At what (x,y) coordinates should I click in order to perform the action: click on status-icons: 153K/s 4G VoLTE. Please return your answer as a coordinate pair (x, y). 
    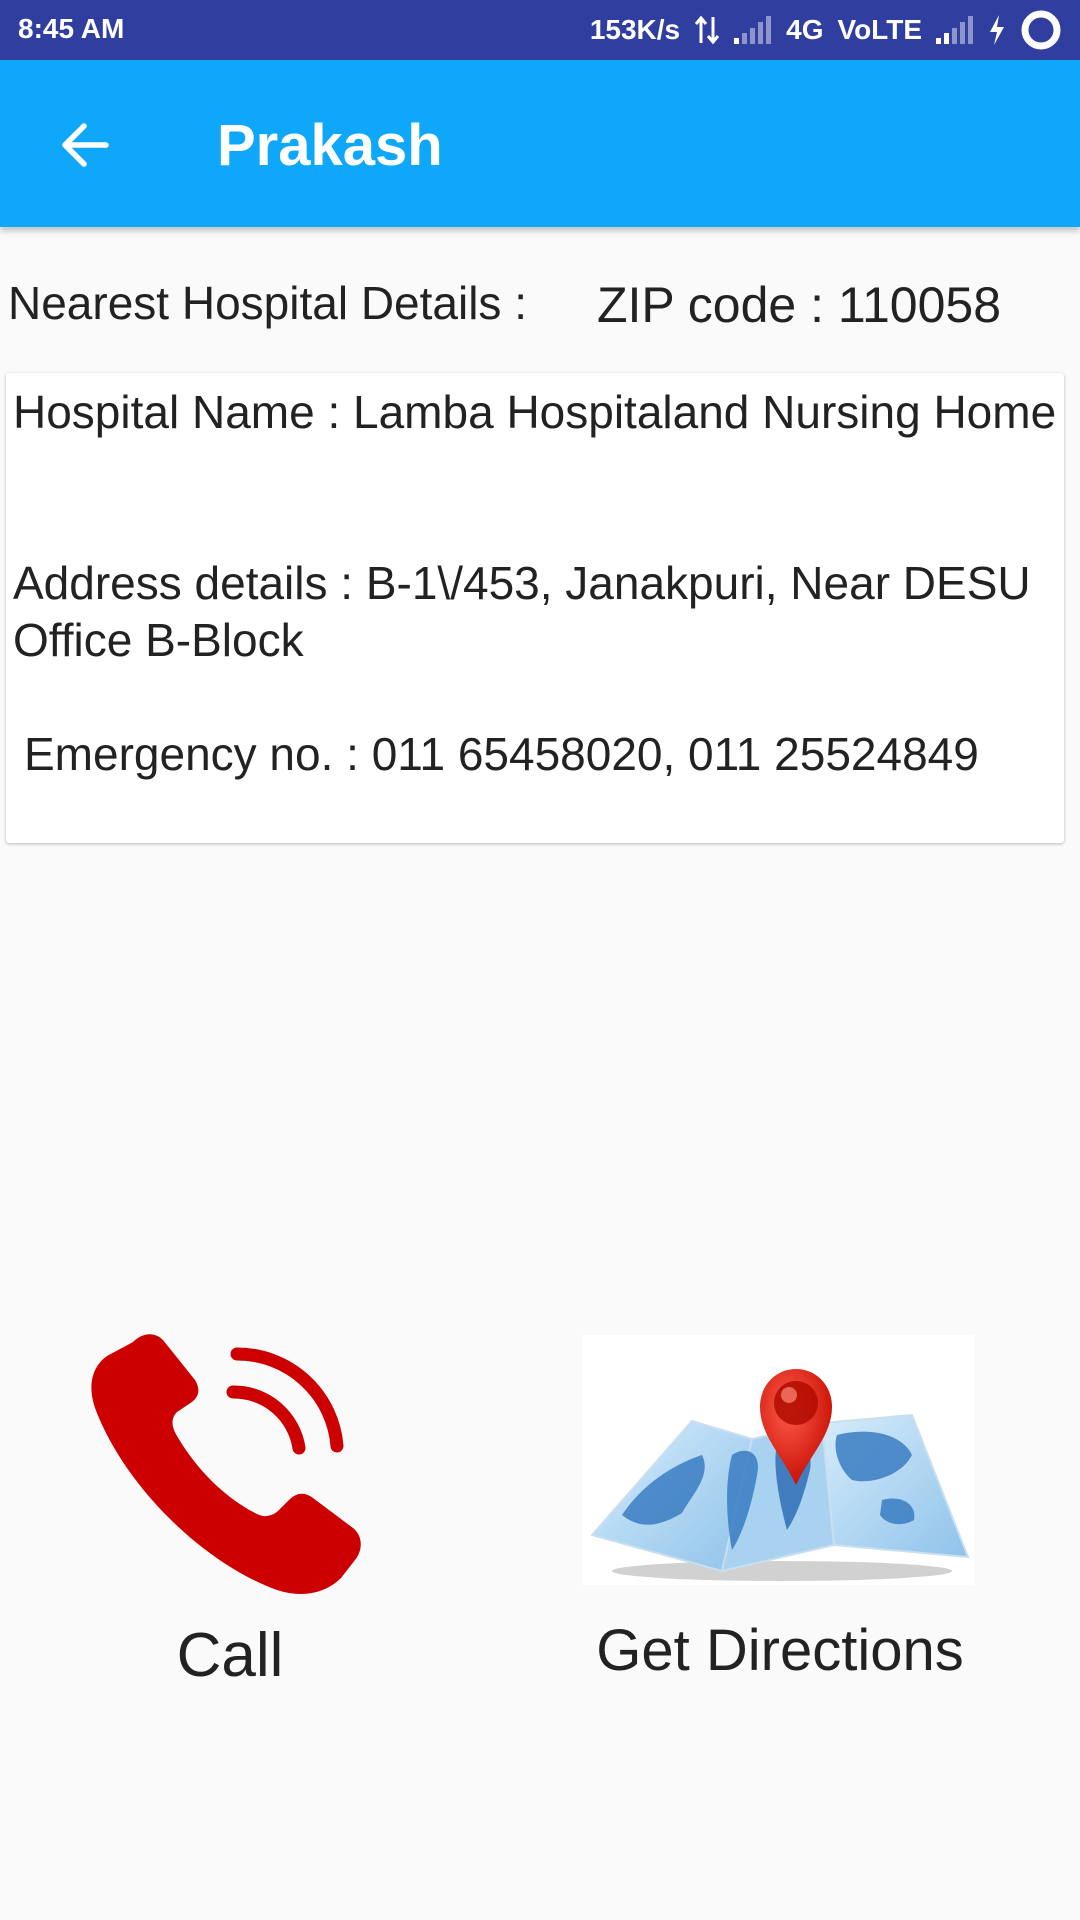
    Looking at the image, I should click on (826, 30).